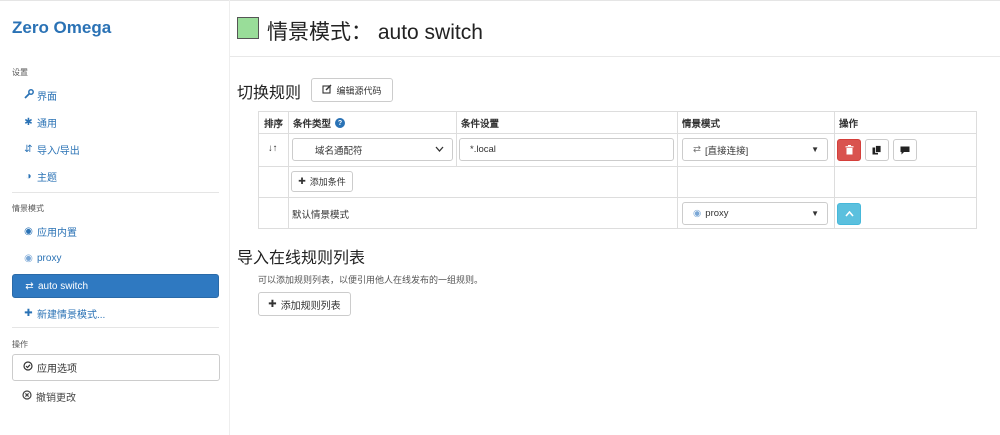 Image resolution: width=1000 pixels, height=435 pixels. What do you see at coordinates (375, 32) in the screenshot?
I see `page-title: 情景模式： auto switch` at bounding box center [375, 32].